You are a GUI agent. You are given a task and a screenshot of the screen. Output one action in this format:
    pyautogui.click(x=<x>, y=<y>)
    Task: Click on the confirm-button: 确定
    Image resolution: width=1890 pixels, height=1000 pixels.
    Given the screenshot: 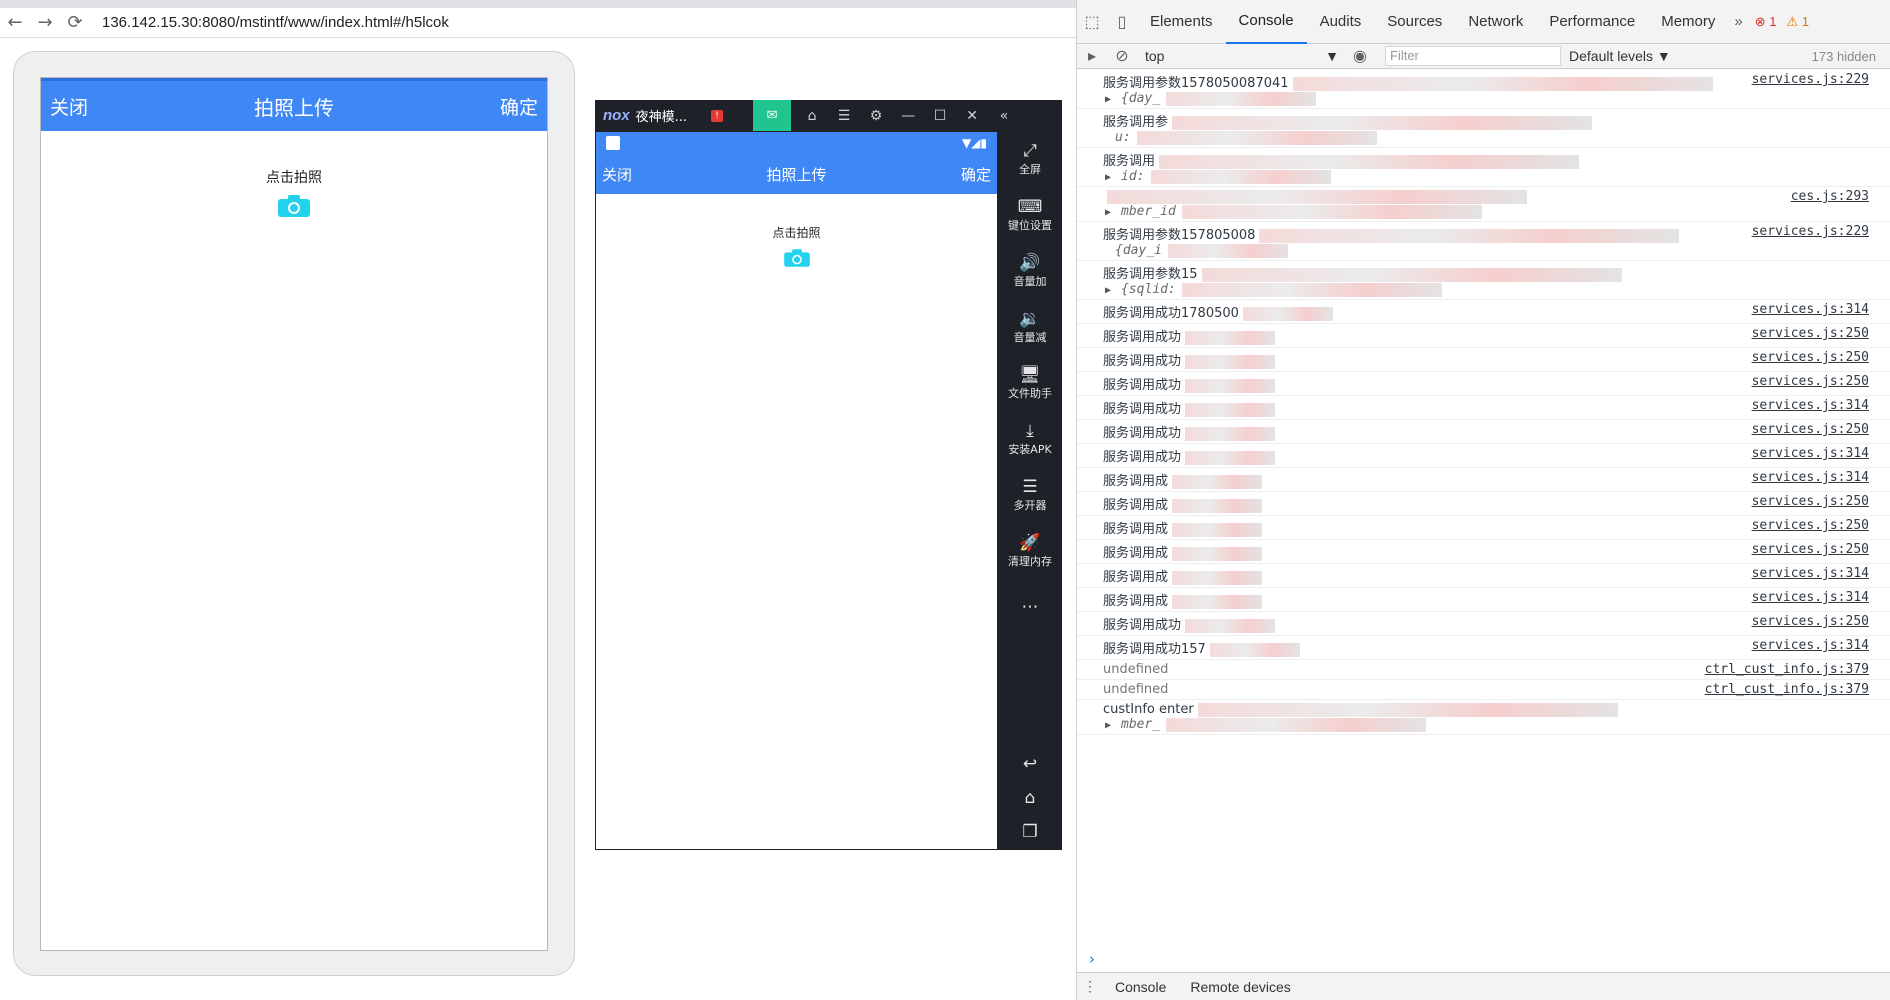 What is the action you would take?
    pyautogui.click(x=519, y=106)
    